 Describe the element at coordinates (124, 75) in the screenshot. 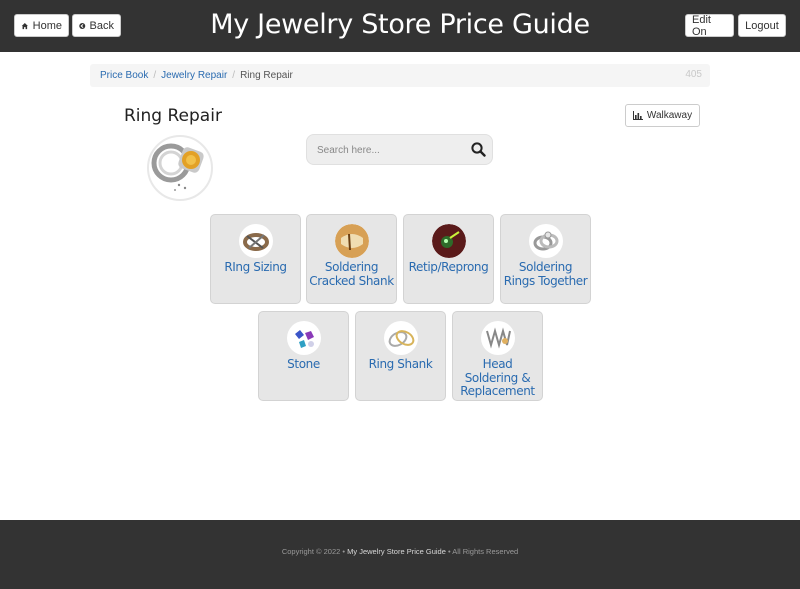

I see `breadcrumb-price-book: Price Book` at that location.